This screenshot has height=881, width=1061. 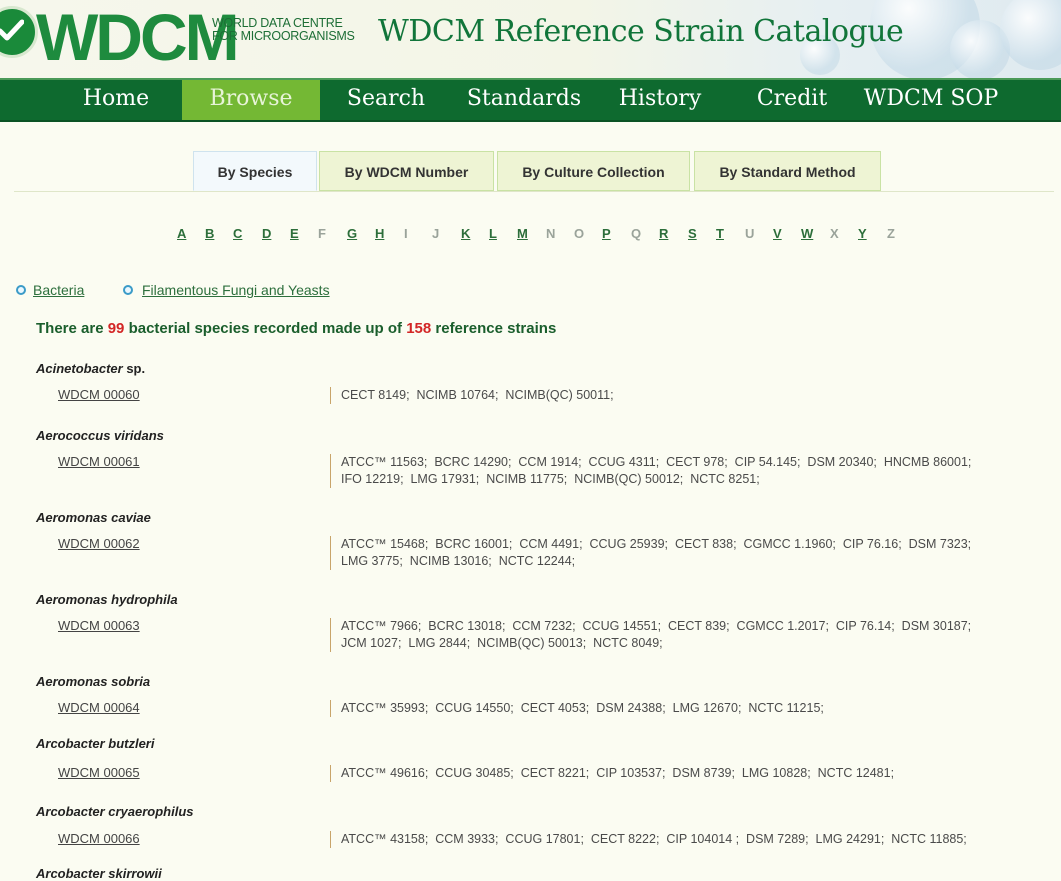 I want to click on letter-t-link: T, so click(x=720, y=233).